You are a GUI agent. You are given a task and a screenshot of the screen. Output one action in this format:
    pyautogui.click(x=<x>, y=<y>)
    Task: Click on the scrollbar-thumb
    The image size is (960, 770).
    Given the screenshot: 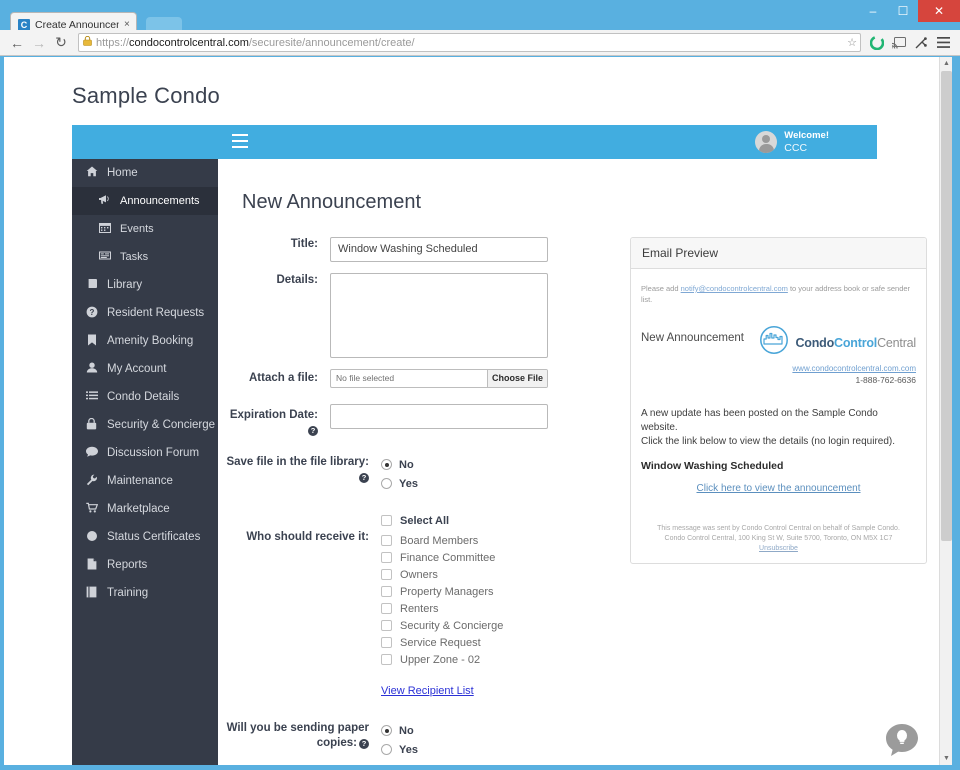 What is the action you would take?
    pyautogui.click(x=946, y=306)
    